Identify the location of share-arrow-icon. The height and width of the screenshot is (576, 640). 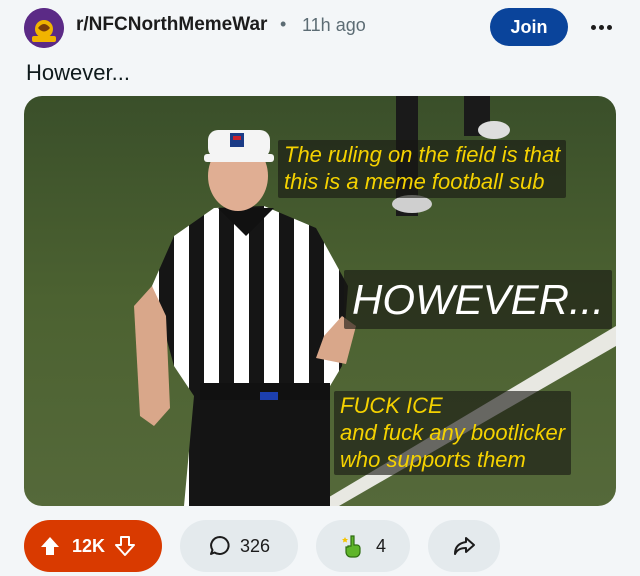
(464, 546).